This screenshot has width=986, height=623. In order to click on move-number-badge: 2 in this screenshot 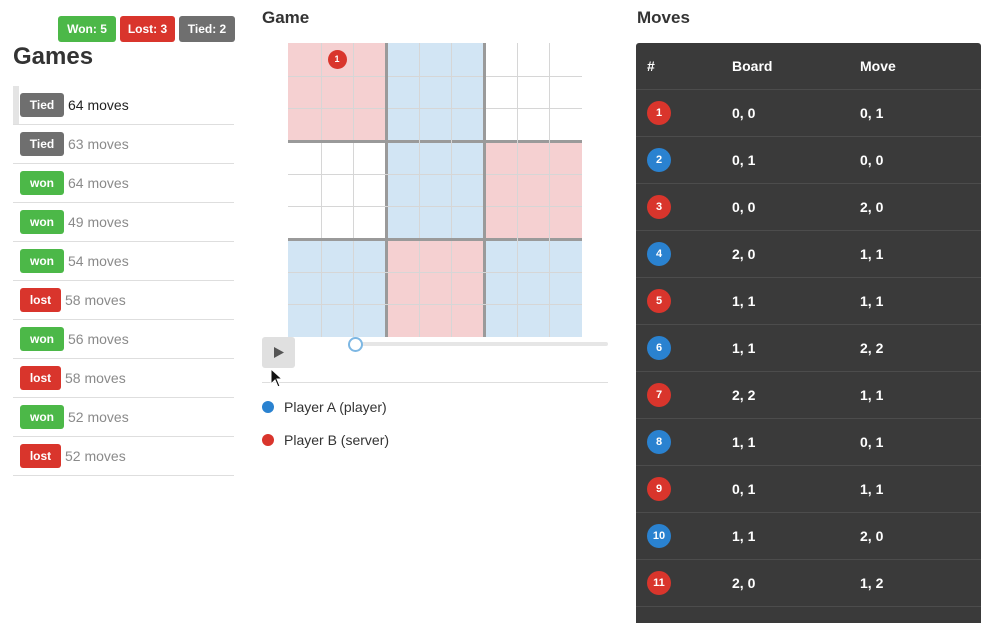, I will do `click(659, 160)`.